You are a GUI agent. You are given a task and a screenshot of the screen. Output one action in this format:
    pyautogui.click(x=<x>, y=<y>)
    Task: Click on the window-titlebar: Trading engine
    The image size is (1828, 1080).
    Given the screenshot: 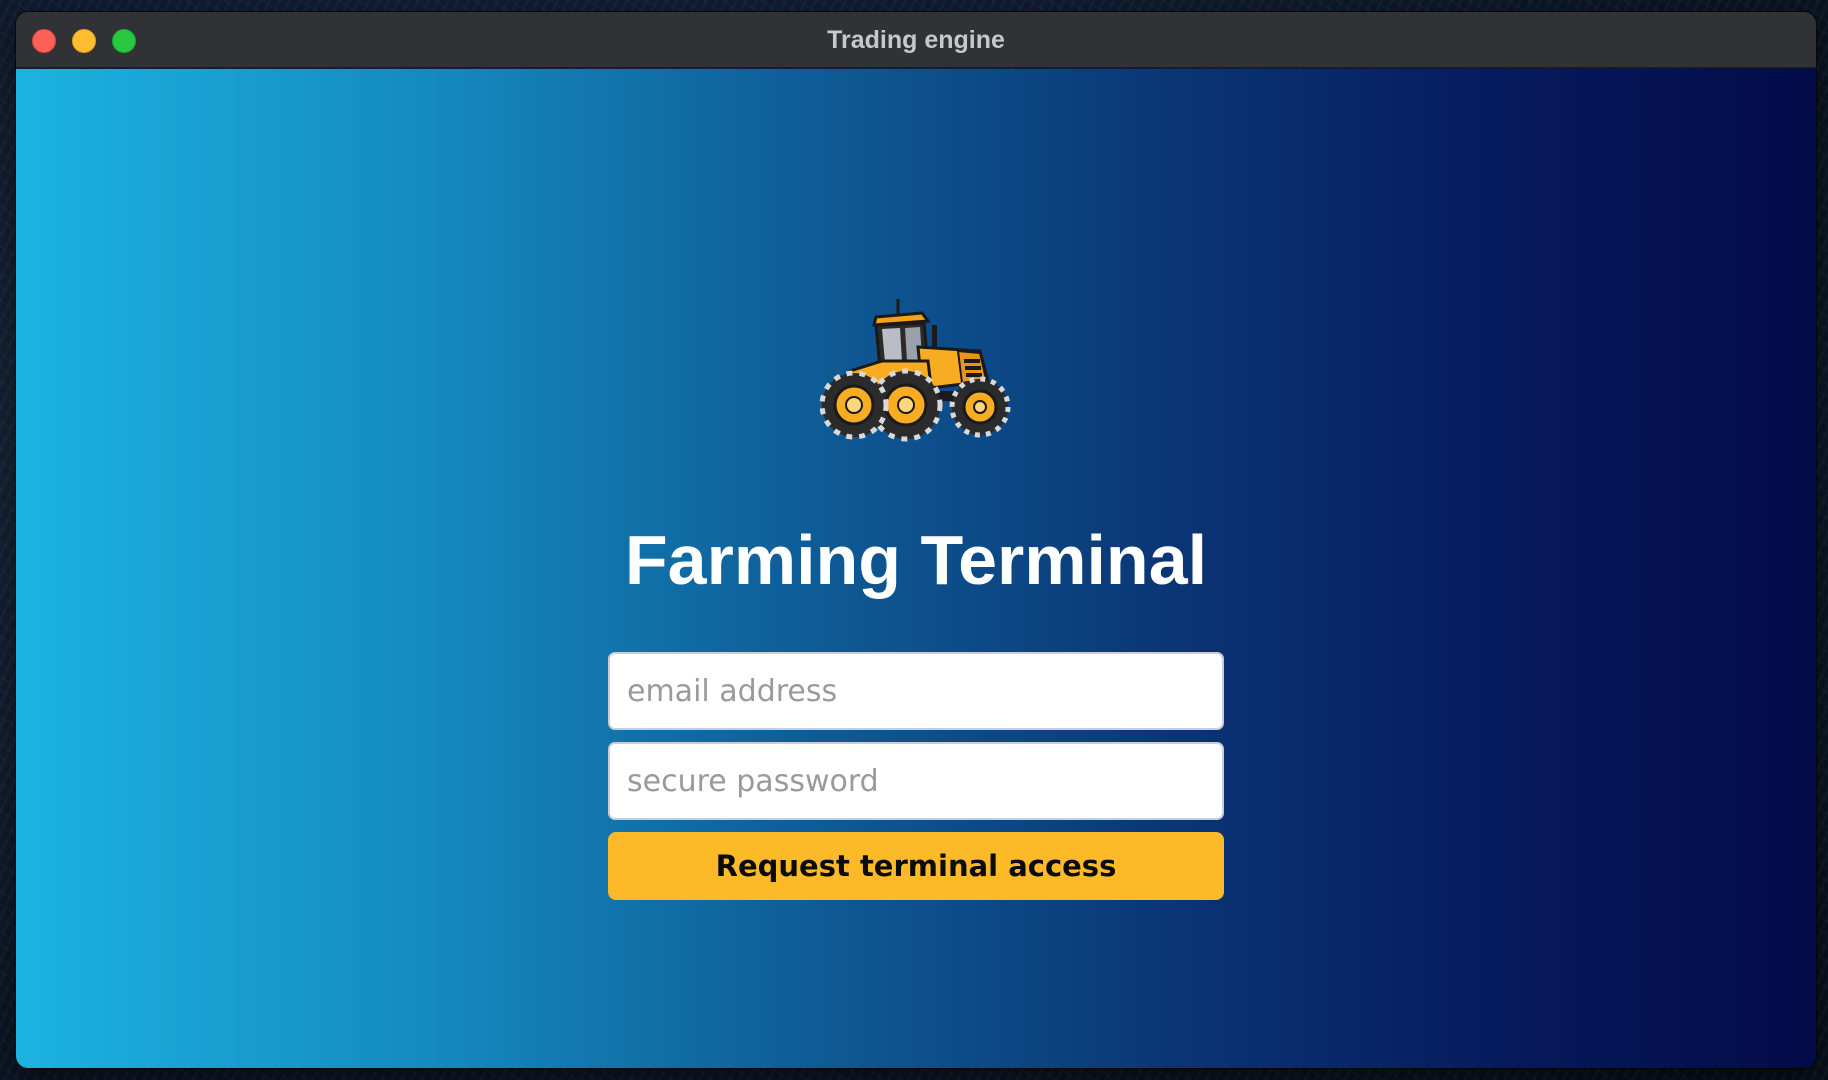 What is the action you would take?
    pyautogui.click(x=916, y=40)
    